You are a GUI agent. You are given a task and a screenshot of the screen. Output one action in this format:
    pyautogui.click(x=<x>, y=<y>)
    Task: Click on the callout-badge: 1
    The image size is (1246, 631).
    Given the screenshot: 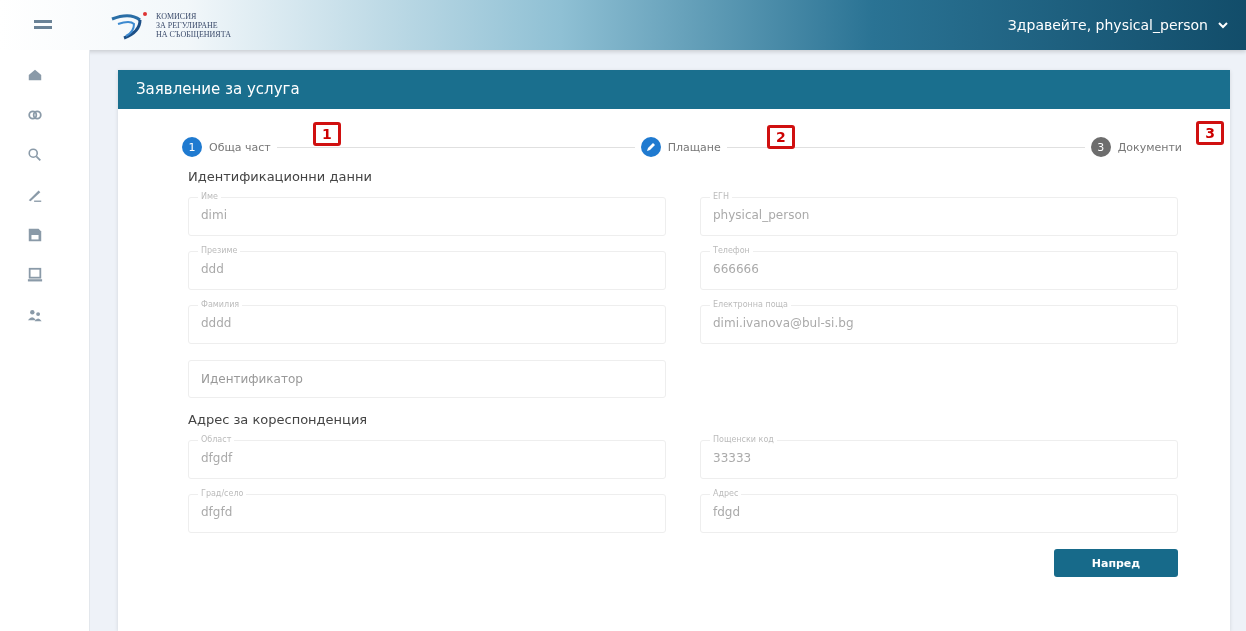 What is the action you would take?
    pyautogui.click(x=327, y=134)
    